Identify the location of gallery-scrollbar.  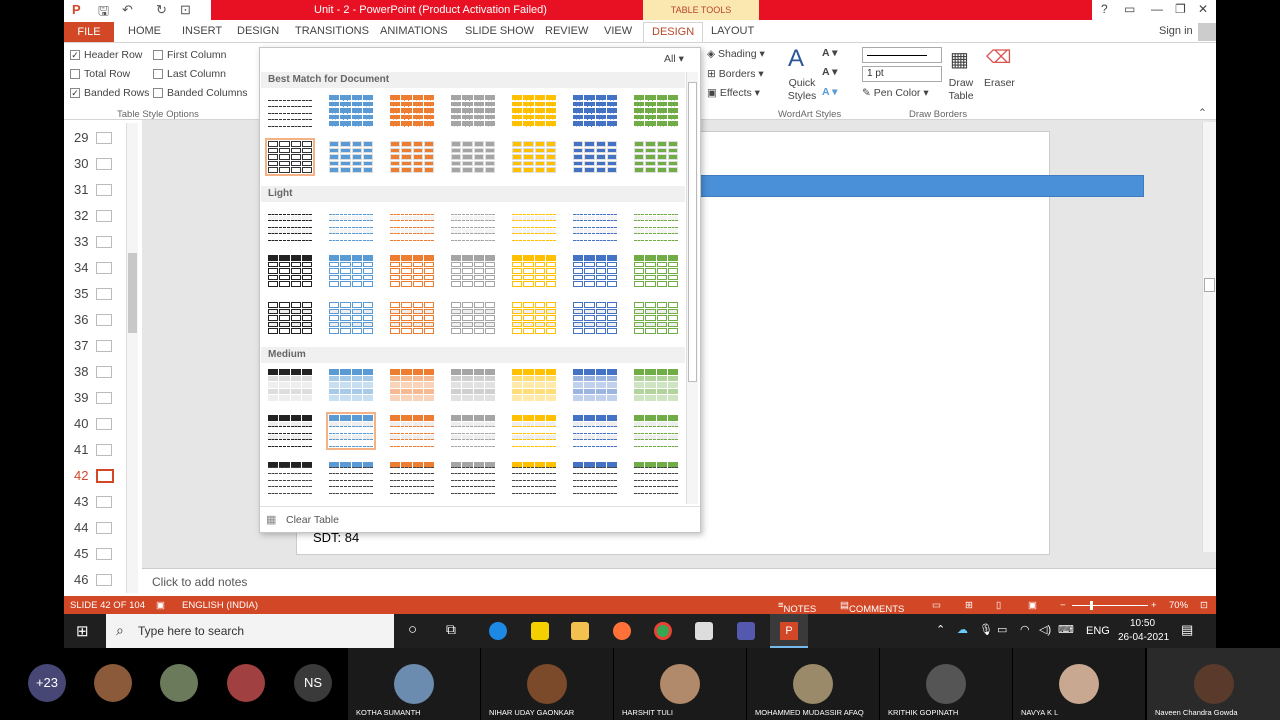
(692, 288).